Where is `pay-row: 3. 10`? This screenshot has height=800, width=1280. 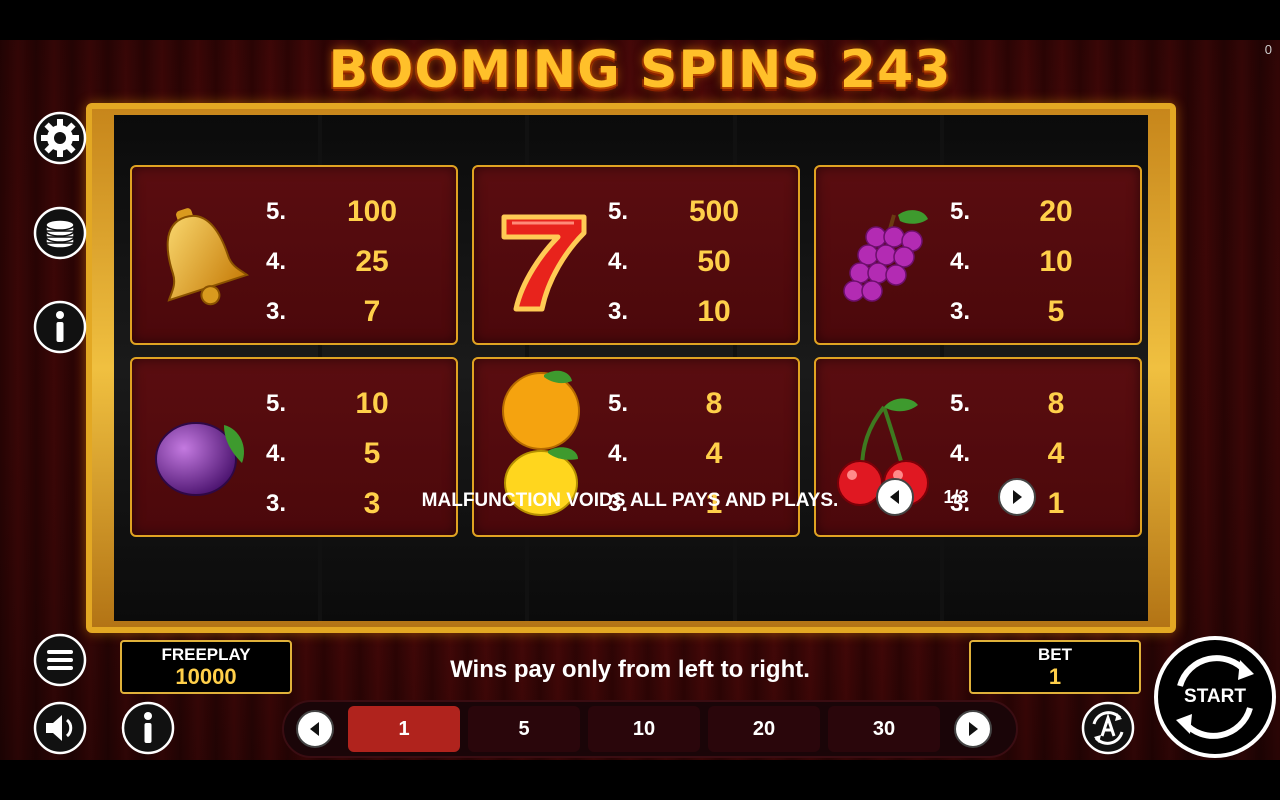 pay-row: 3. 10 is located at coordinates (698, 312).